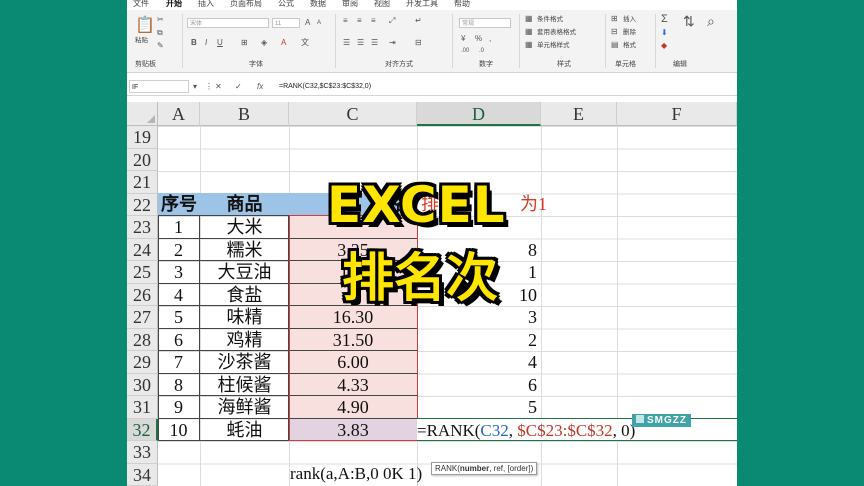  I want to click on cell-rank: 5, so click(479, 407).